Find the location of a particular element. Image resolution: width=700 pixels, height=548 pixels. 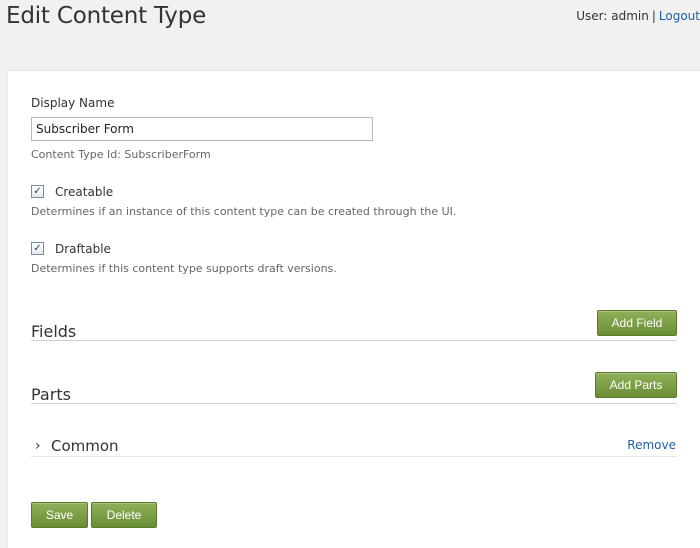

add-field-button: Add Field is located at coordinates (637, 323).